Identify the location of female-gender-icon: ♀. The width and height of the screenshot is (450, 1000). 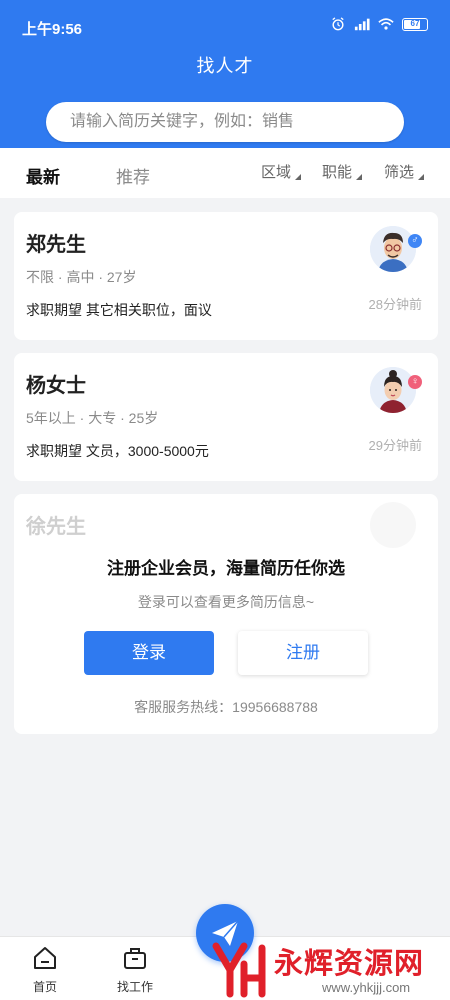
(415, 382).